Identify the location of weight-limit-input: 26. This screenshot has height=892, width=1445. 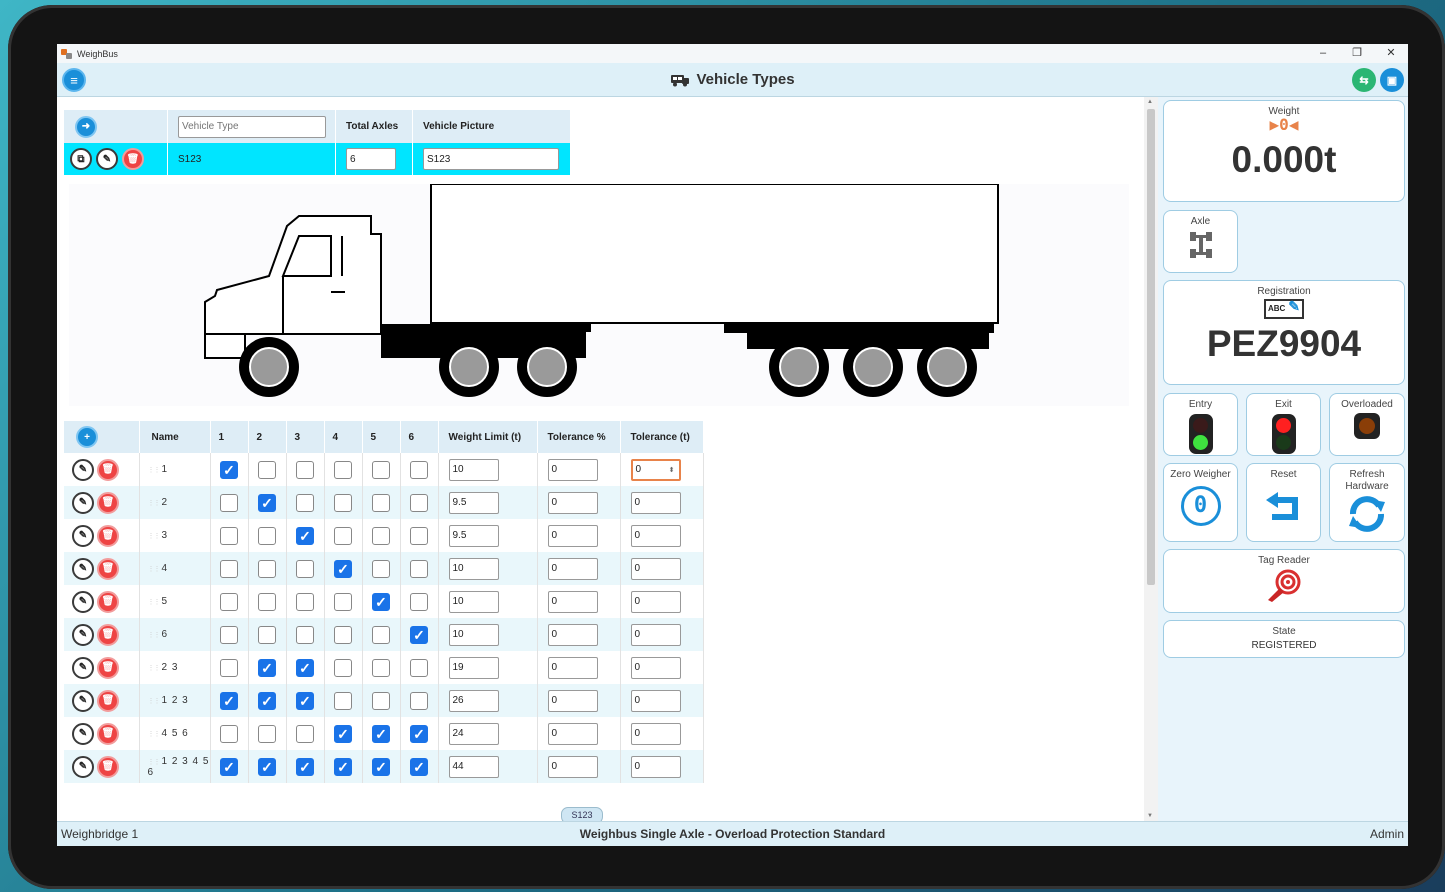
(473, 700).